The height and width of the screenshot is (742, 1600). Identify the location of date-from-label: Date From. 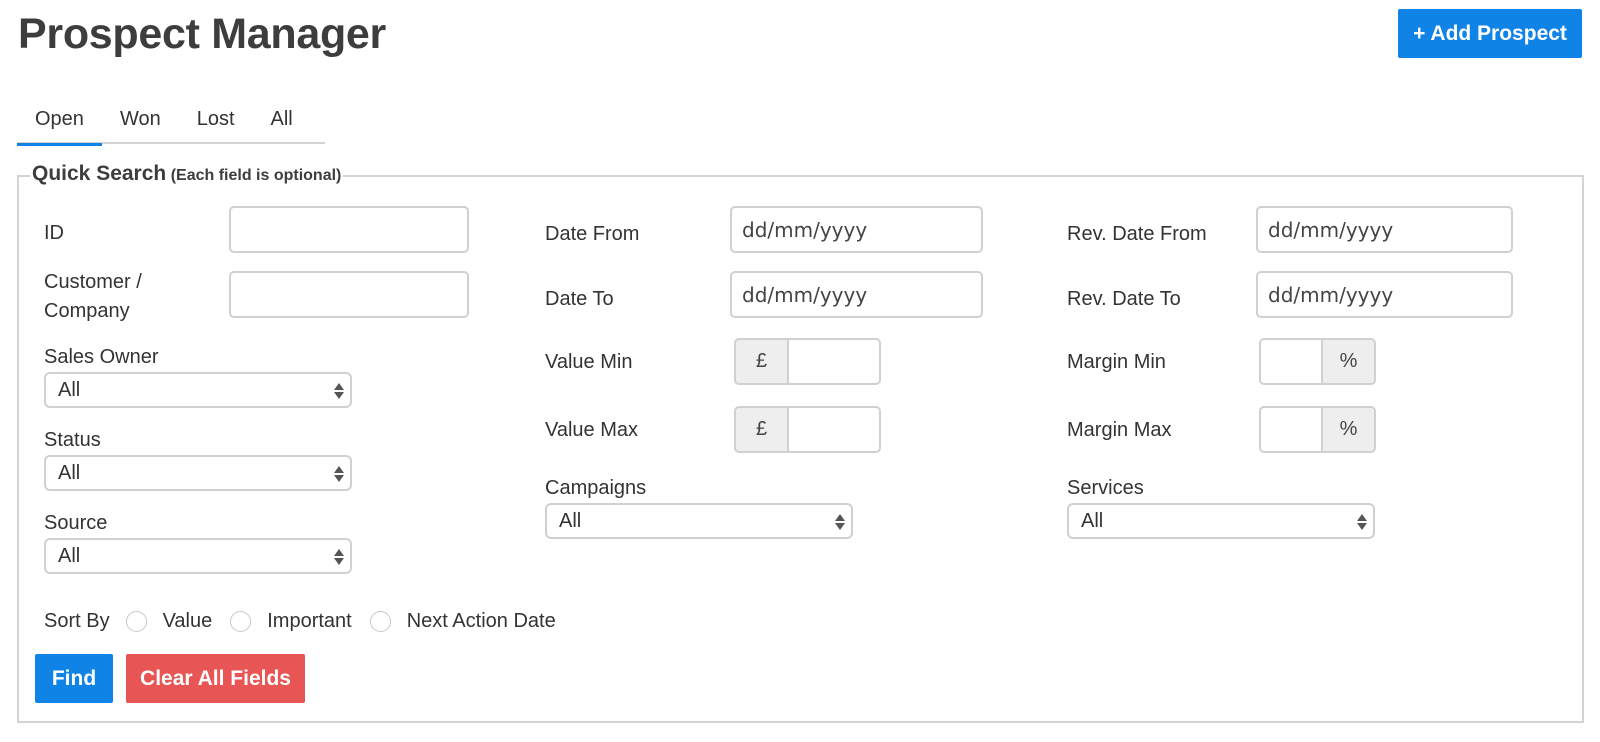
(592, 234).